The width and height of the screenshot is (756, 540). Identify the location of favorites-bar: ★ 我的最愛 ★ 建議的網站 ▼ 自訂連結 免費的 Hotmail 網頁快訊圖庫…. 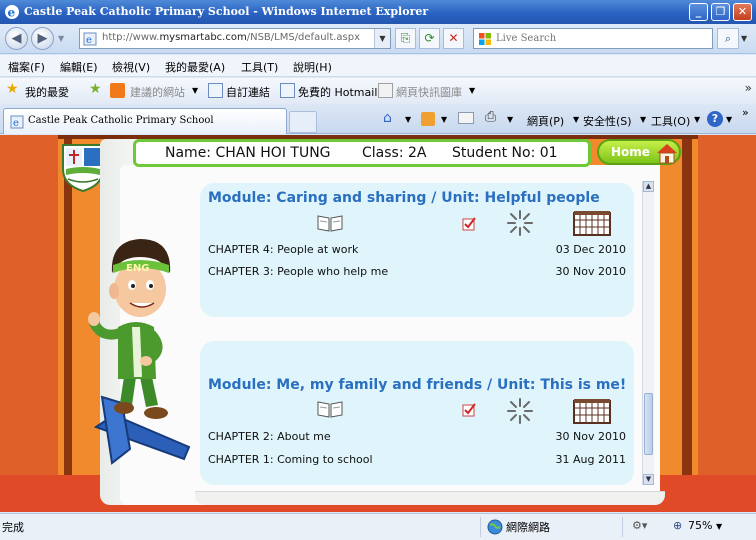
(378, 91).